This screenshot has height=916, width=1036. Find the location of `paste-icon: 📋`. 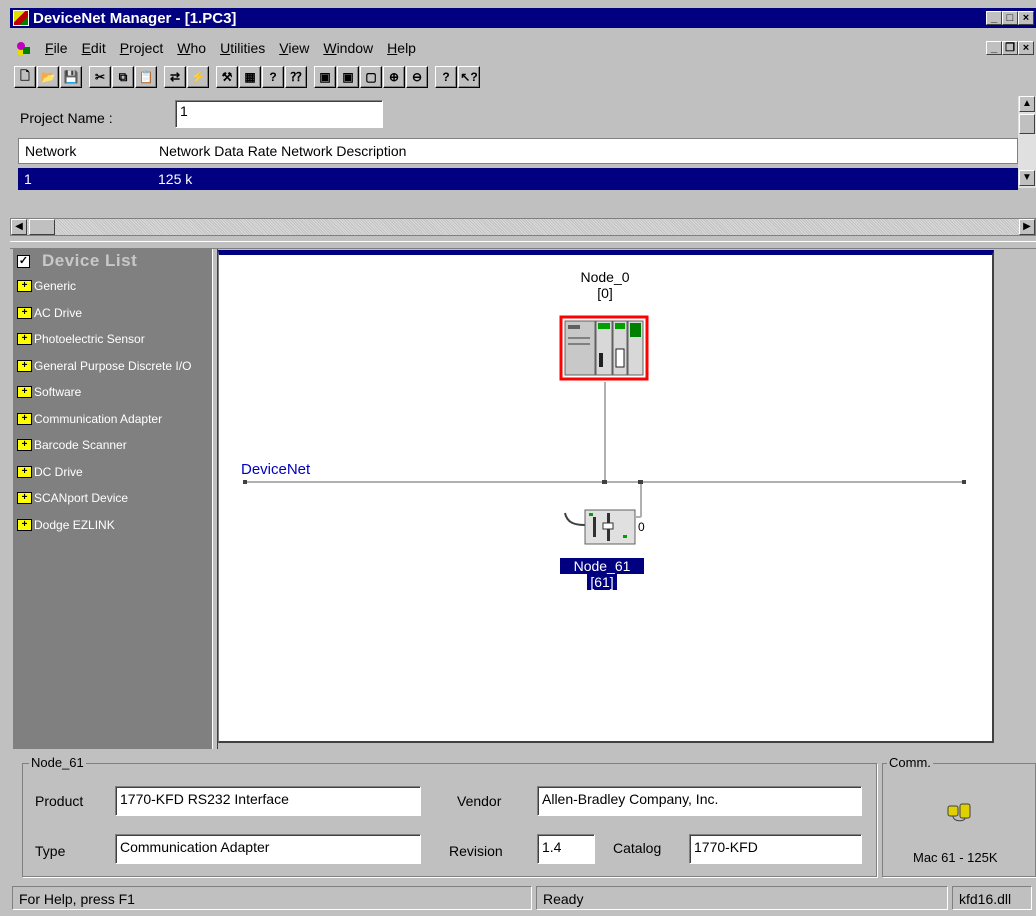

paste-icon: 📋 is located at coordinates (146, 77).